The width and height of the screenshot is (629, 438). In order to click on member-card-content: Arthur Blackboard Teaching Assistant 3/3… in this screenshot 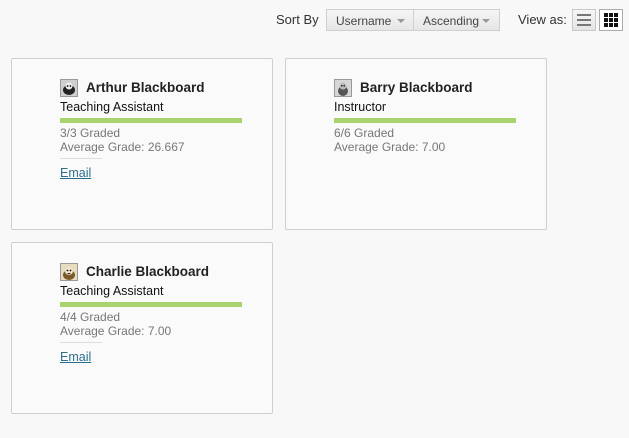, I will do `click(152, 130)`.